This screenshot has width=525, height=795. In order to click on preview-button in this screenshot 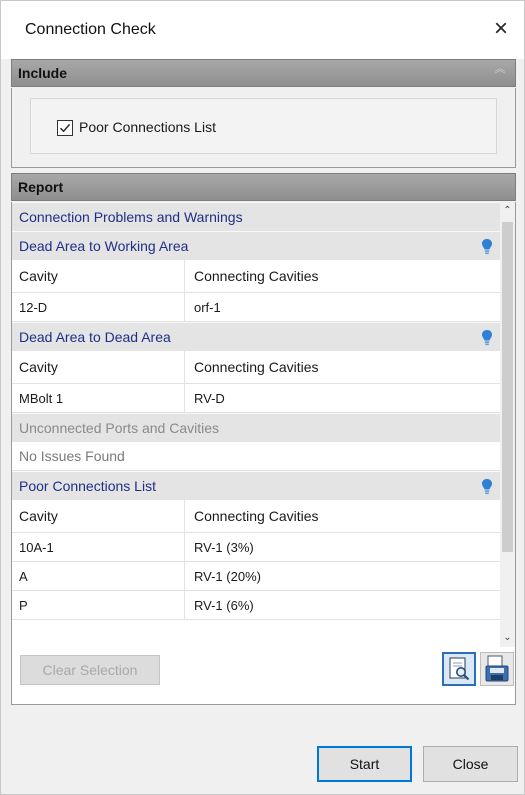, I will do `click(459, 669)`.